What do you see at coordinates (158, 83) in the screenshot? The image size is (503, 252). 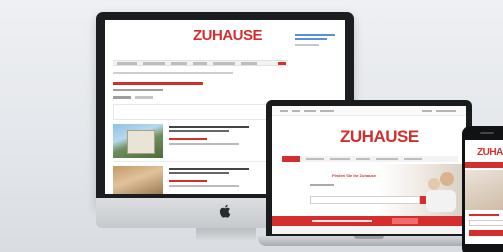 I see `page-title` at bounding box center [158, 83].